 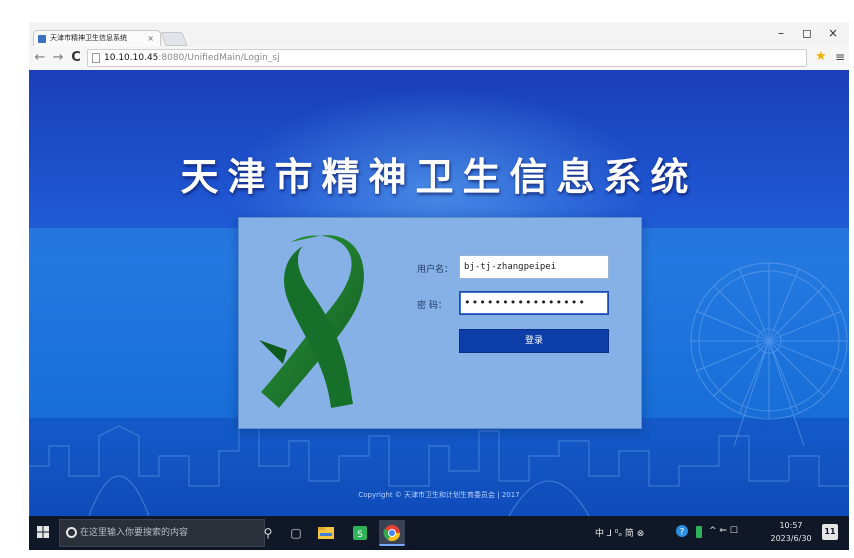 I want to click on password-input: ••••••••••••••••, so click(x=534, y=303).